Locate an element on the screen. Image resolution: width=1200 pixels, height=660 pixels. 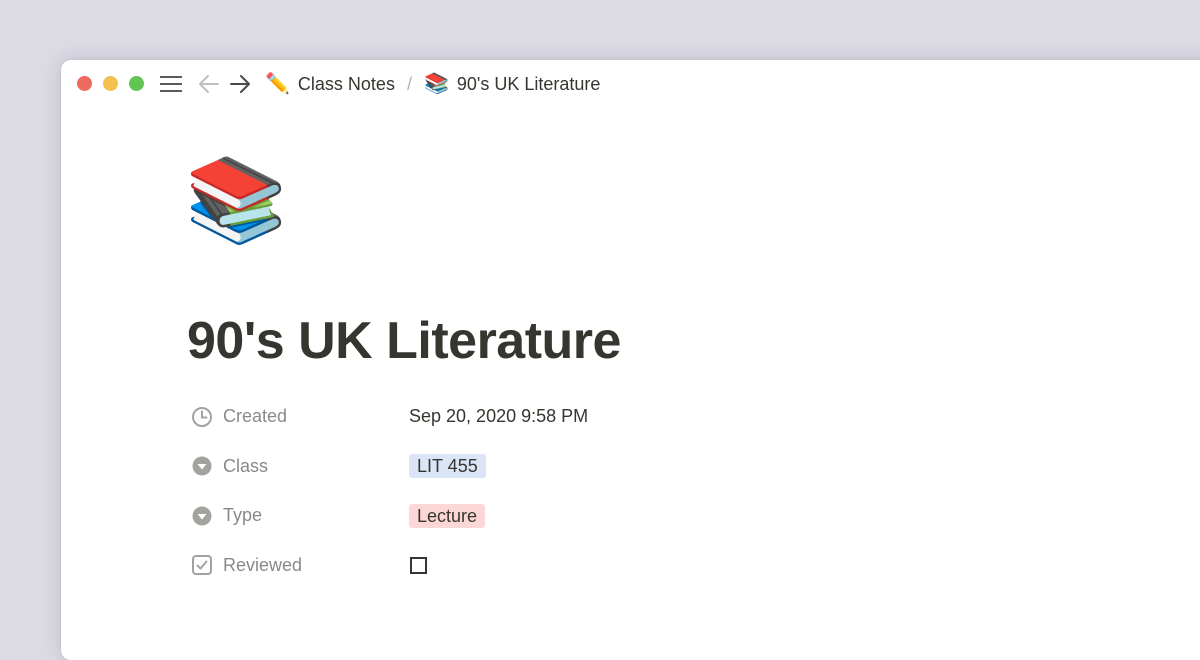
breadcrumb-label: Class Notes is located at coordinates (346, 83).